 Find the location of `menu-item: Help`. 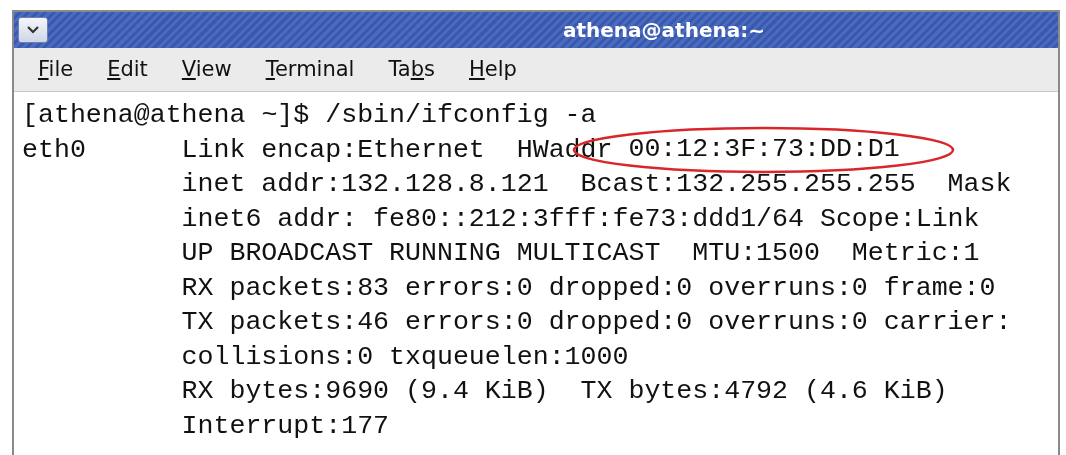

menu-item: Help is located at coordinates (493, 69).